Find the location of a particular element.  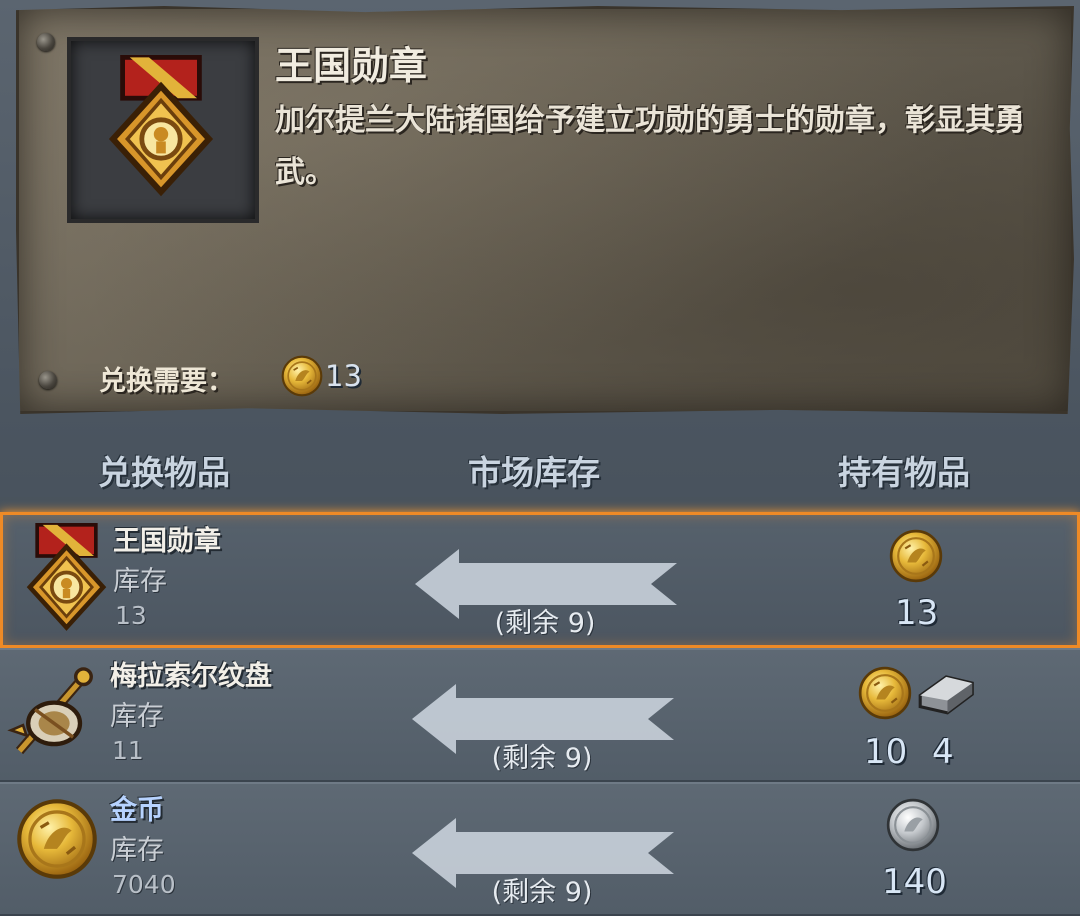

row-item-name: 金币 is located at coordinates (137, 810).